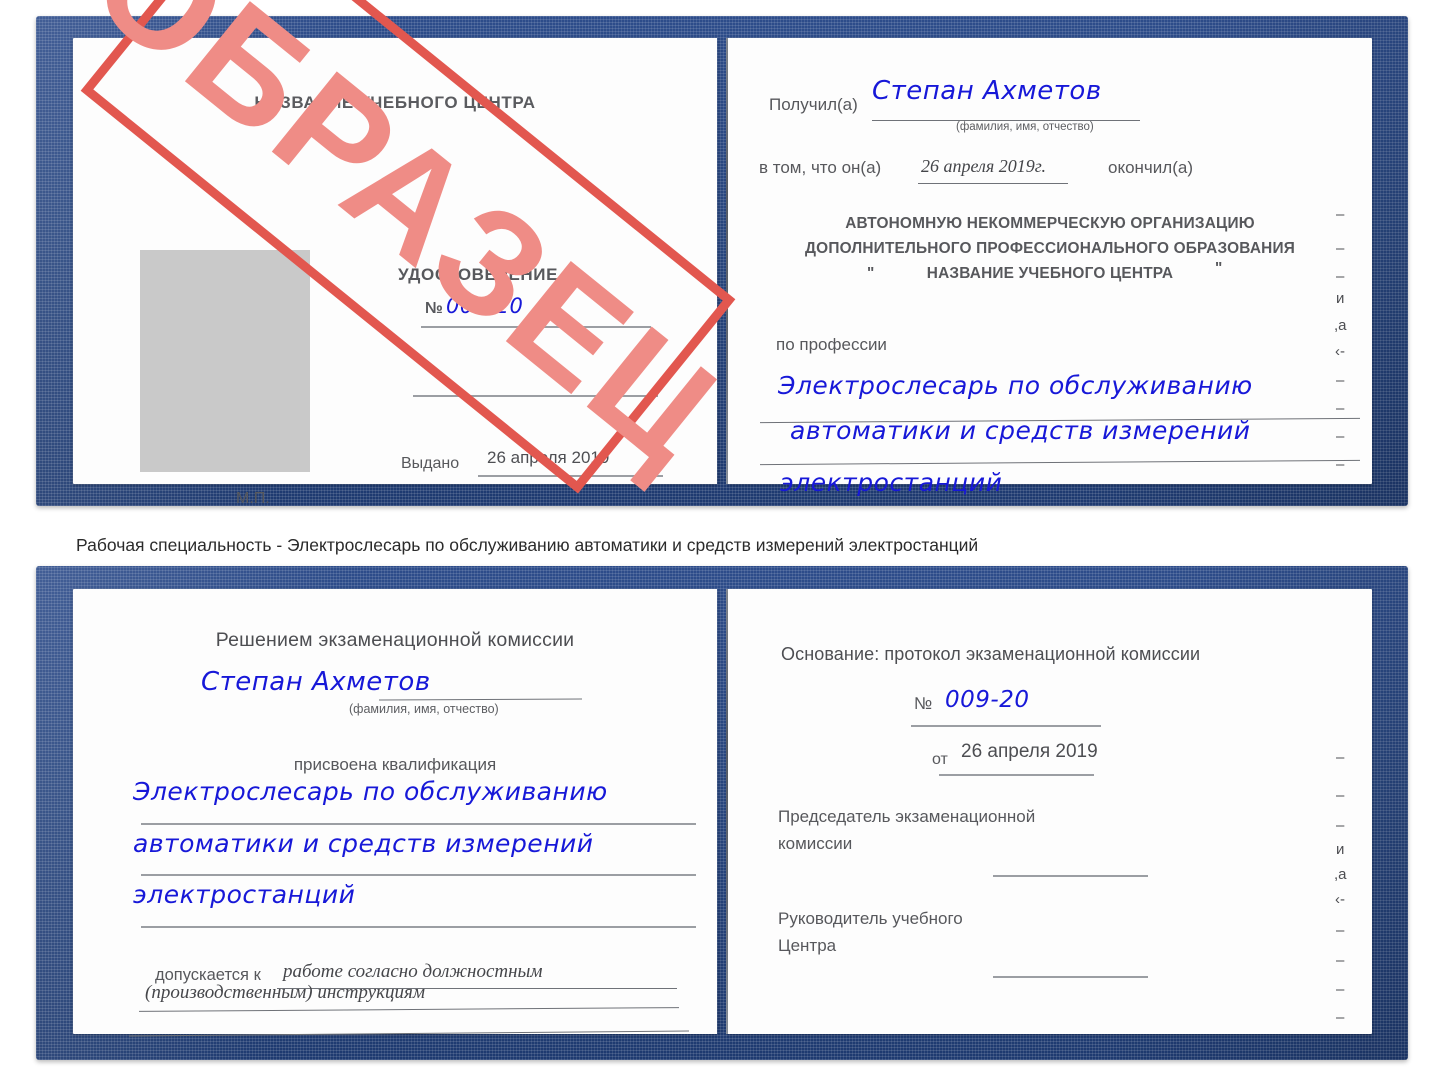 The image size is (1448, 1085). What do you see at coordinates (870, 918) in the screenshot?
I see `head-line-1: Руководитель учебного` at bounding box center [870, 918].